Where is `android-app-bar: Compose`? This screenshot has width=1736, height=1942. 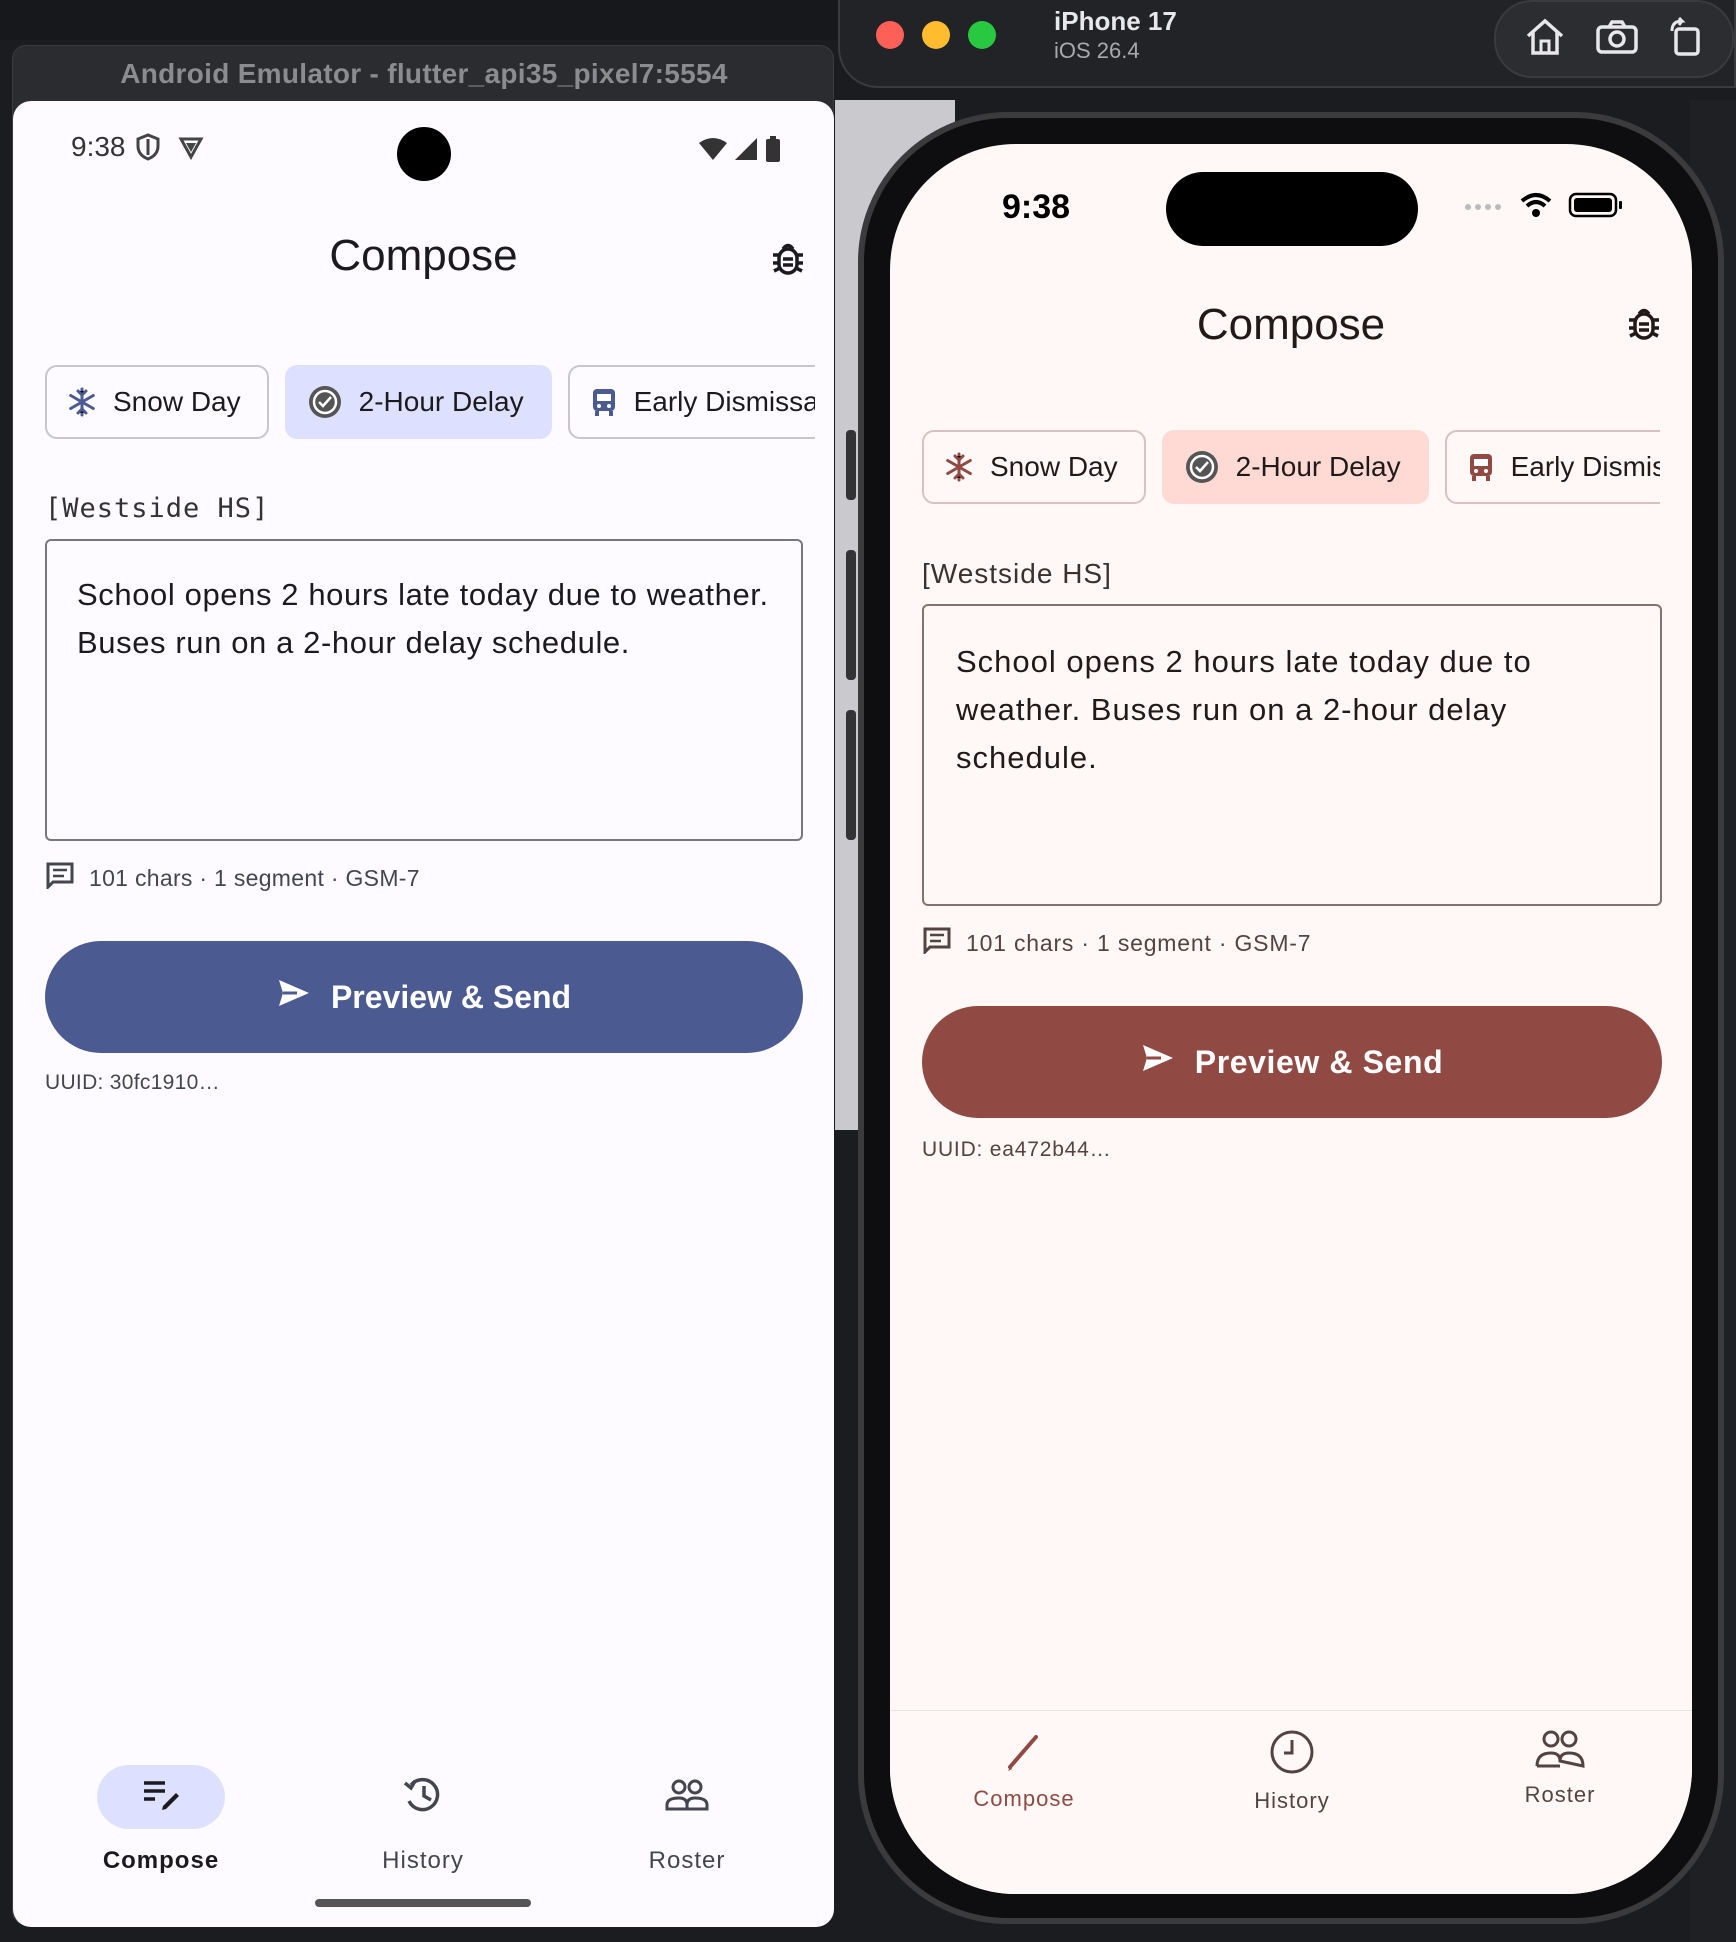 android-app-bar: Compose is located at coordinates (423, 261).